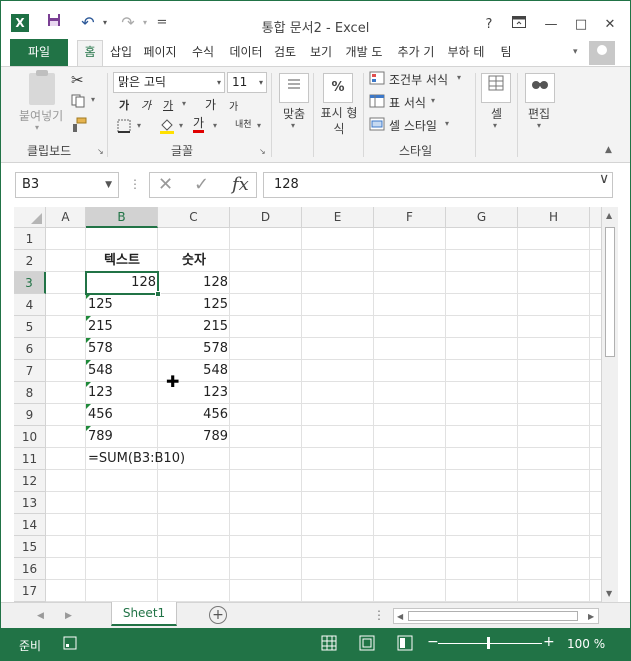  What do you see at coordinates (293, 125) in the screenshot?
I see `alignment-dropdown-icon: ▾` at bounding box center [293, 125].